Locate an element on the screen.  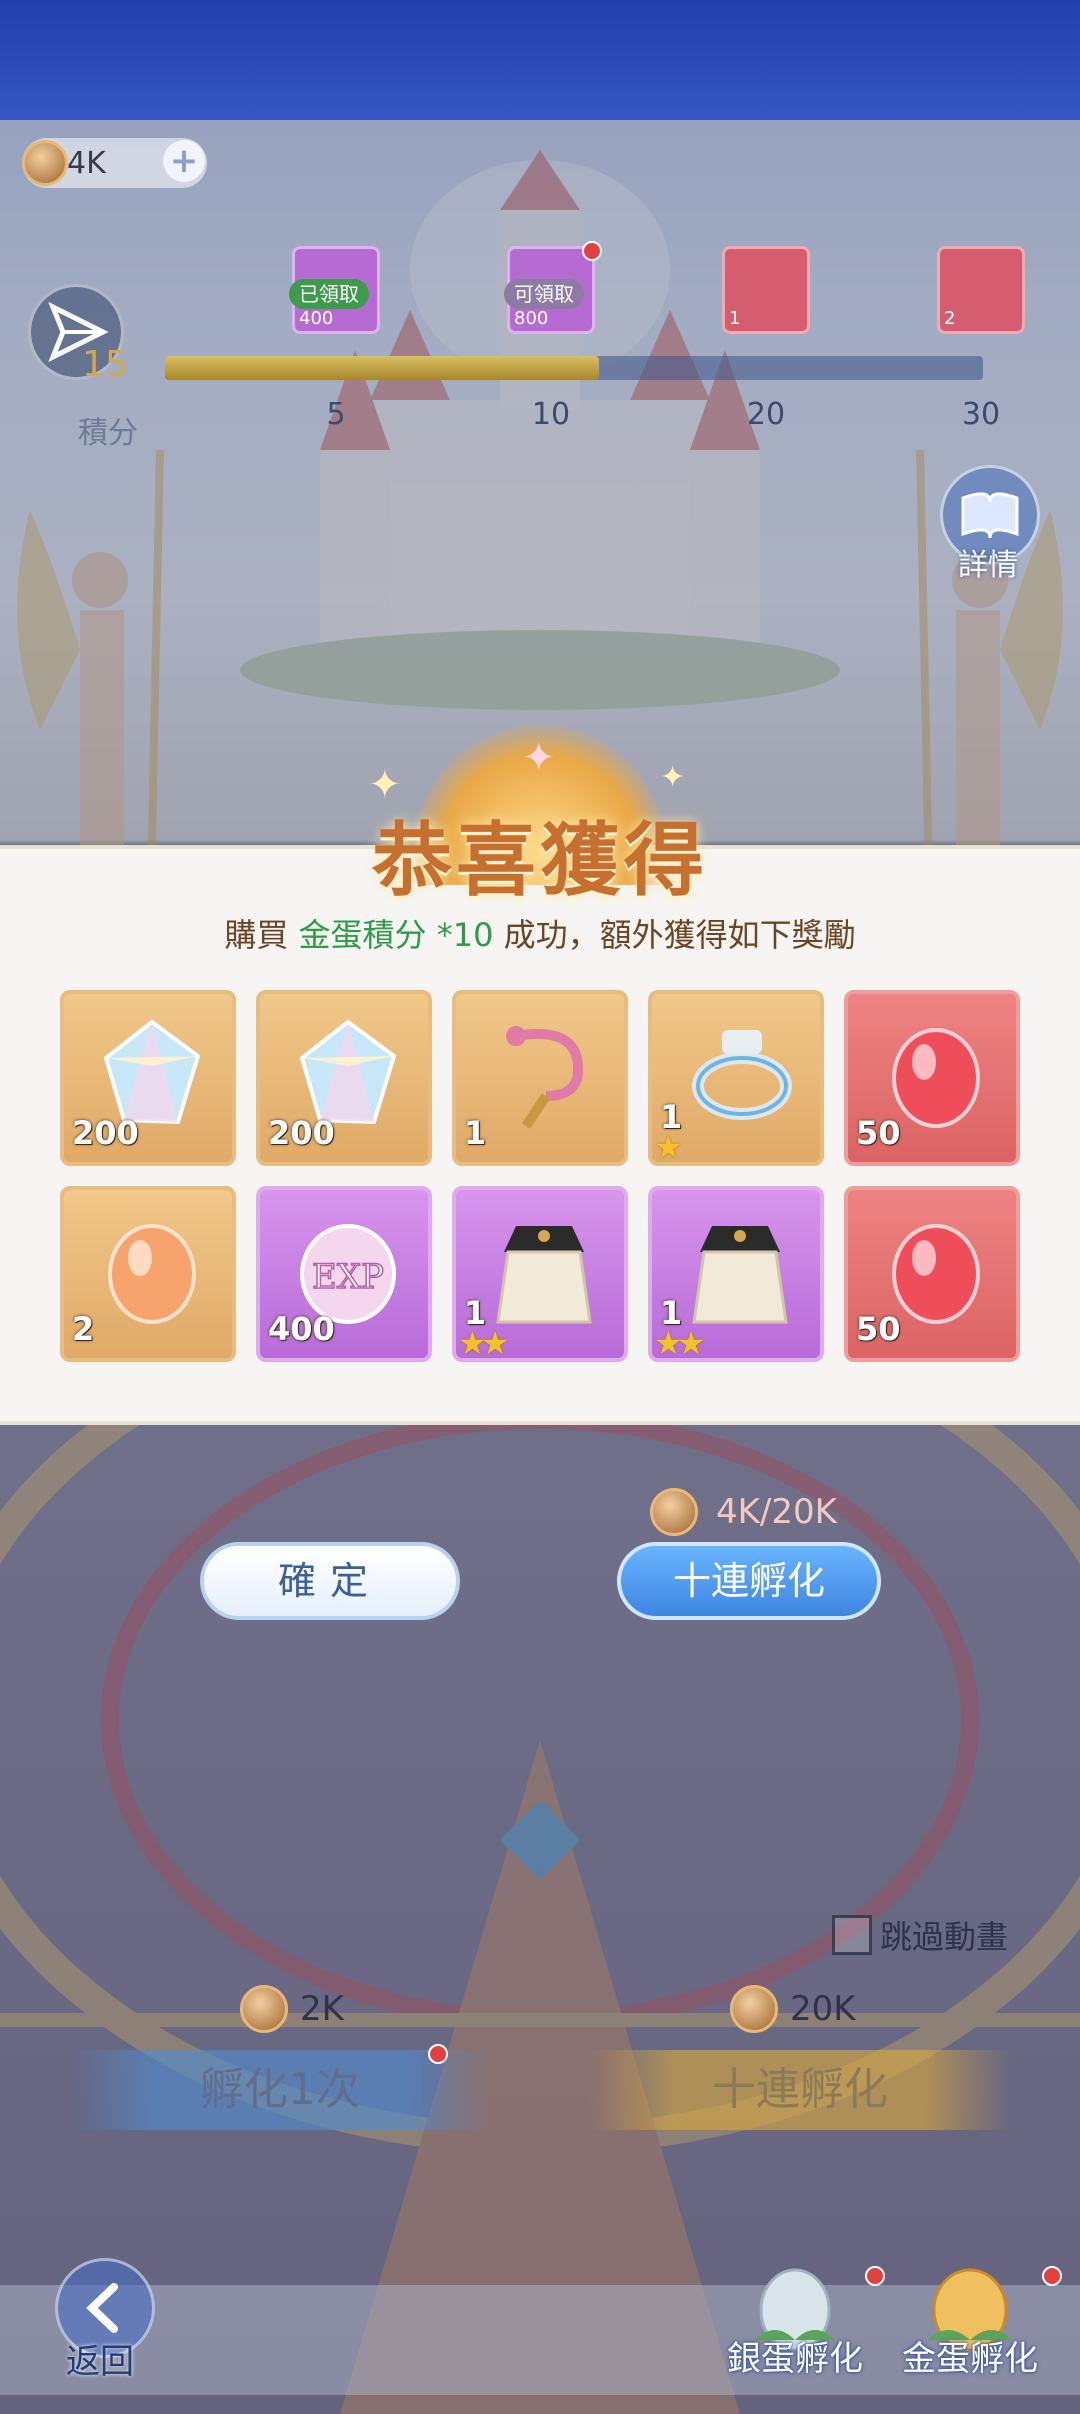
wand-icon is located at coordinates (544, 1074).